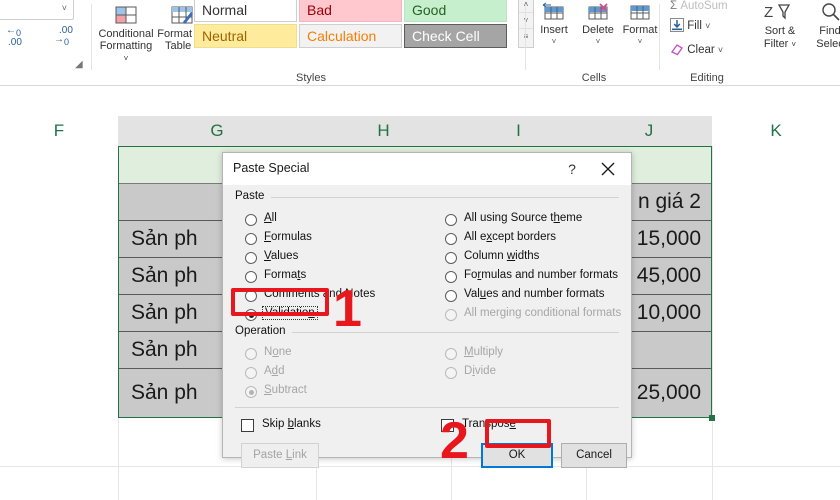 The width and height of the screenshot is (840, 500). I want to click on column-header-h: H, so click(383, 131).